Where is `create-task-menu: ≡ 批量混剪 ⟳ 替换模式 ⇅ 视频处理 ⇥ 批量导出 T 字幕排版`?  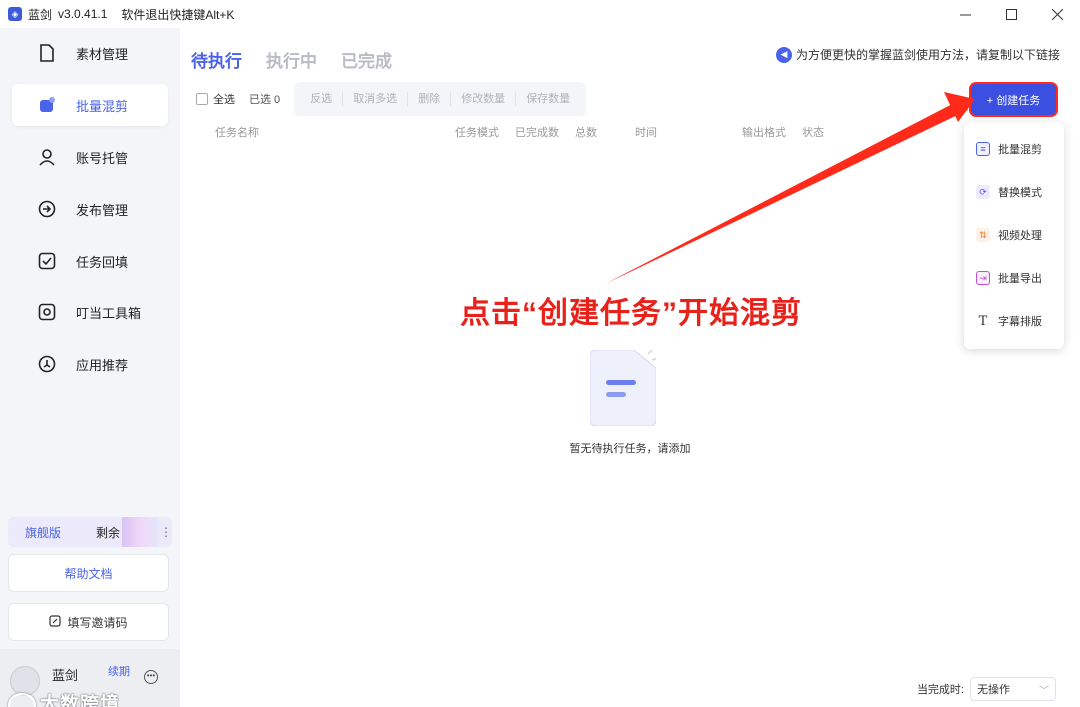 create-task-menu: ≡ 批量混剪 ⟳ 替换模式 ⇅ 视频处理 ⇥ 批量导出 T 字幕排版 is located at coordinates (1014, 235).